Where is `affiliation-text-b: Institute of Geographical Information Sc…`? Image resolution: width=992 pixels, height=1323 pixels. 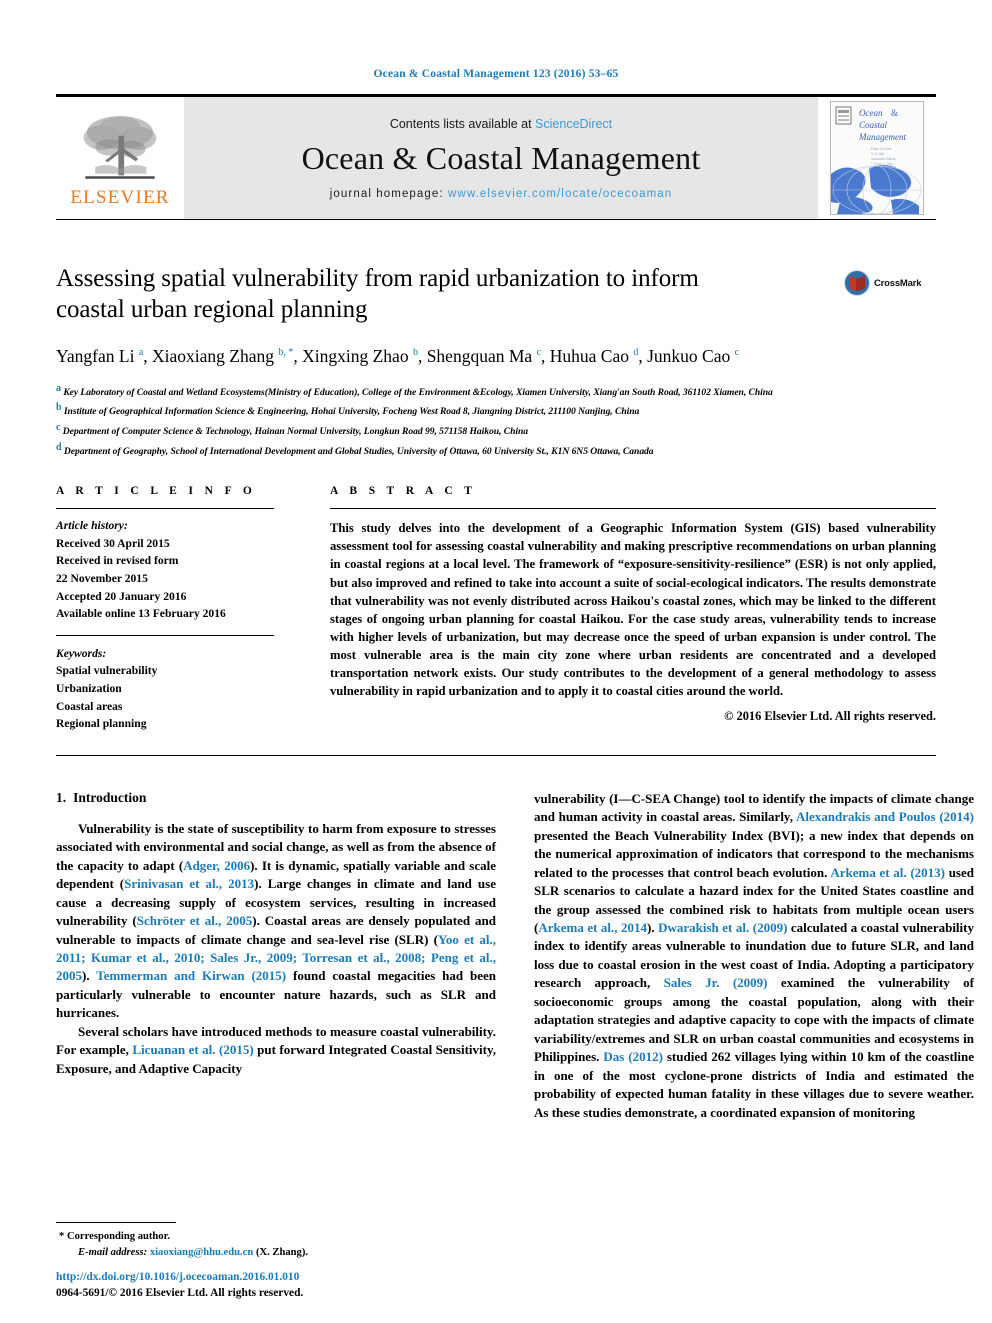 affiliation-text-b: Institute of Geographical Information Sc… is located at coordinates (351, 412).